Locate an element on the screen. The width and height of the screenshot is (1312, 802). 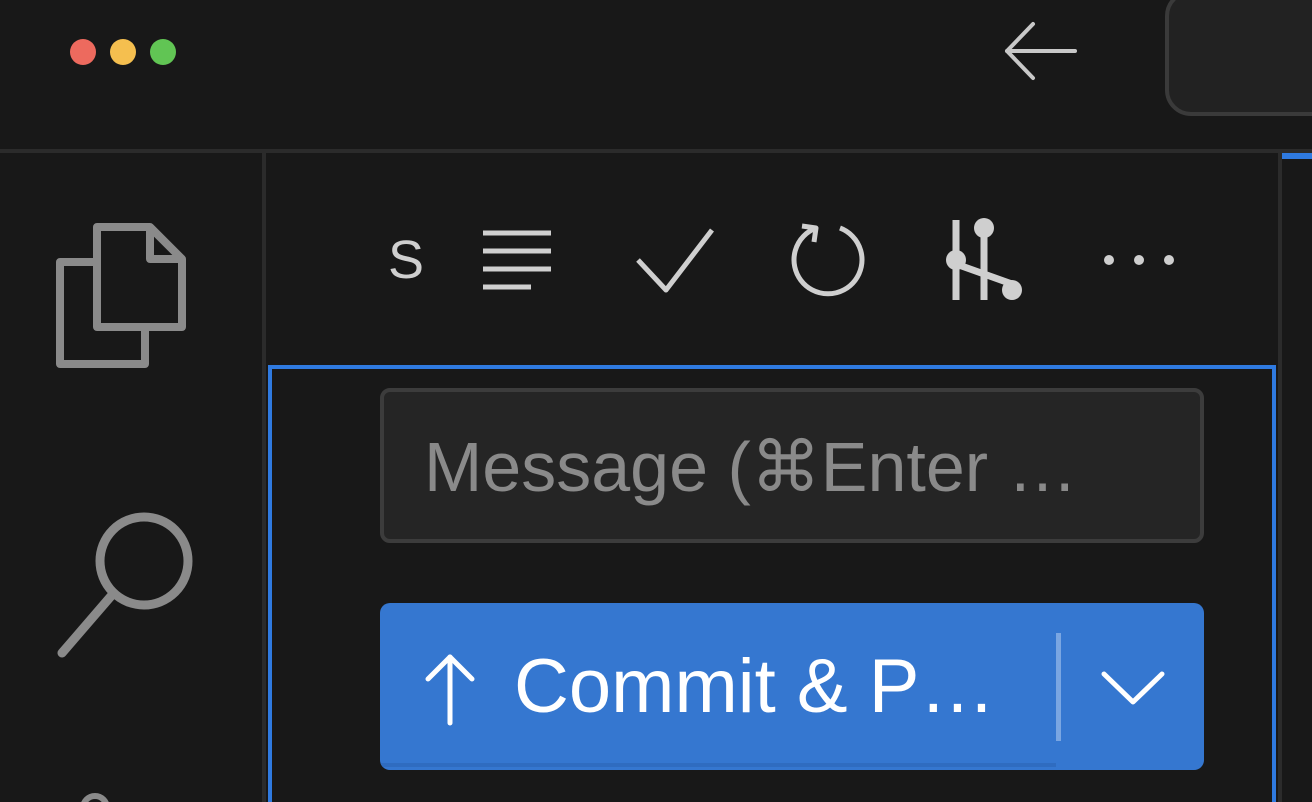
git-graph-button is located at coordinates (982, 260).